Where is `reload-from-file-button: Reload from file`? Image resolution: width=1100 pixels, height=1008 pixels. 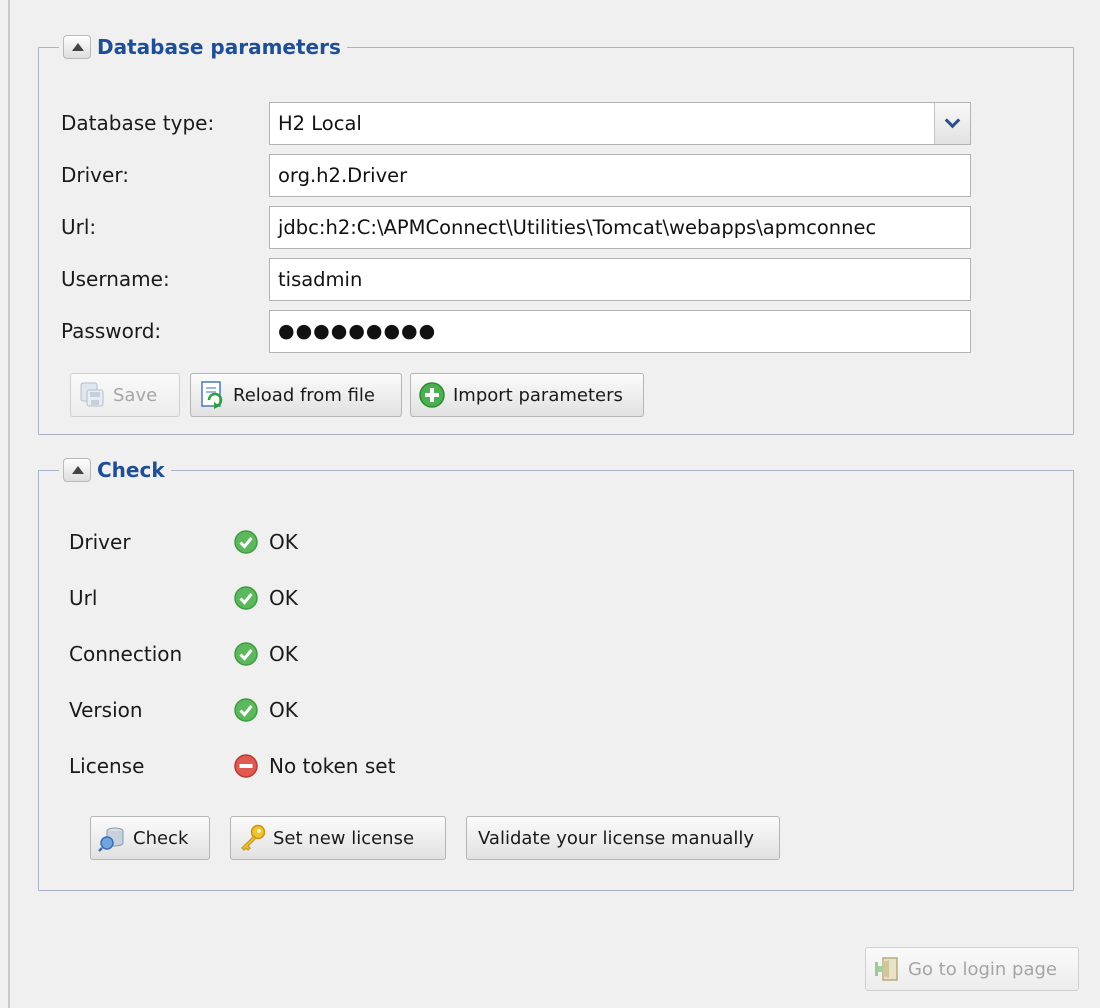 reload-from-file-button: Reload from file is located at coordinates (296, 395).